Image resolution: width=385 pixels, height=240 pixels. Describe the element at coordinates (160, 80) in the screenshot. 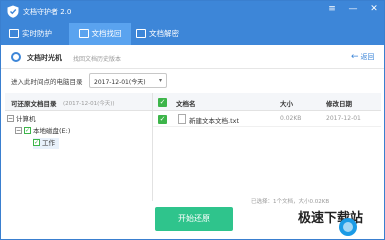

I see `chevron-down-icon: ▾` at that location.